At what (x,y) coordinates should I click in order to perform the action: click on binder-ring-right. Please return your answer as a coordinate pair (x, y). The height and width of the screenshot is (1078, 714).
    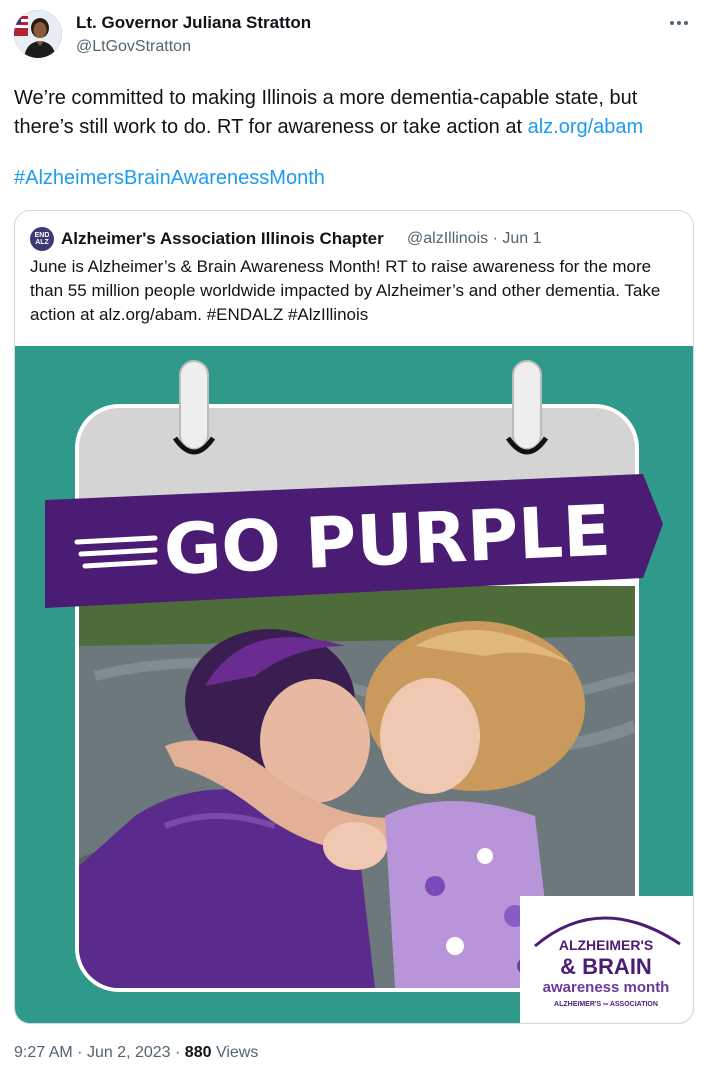
    Looking at the image, I should click on (527, 405).